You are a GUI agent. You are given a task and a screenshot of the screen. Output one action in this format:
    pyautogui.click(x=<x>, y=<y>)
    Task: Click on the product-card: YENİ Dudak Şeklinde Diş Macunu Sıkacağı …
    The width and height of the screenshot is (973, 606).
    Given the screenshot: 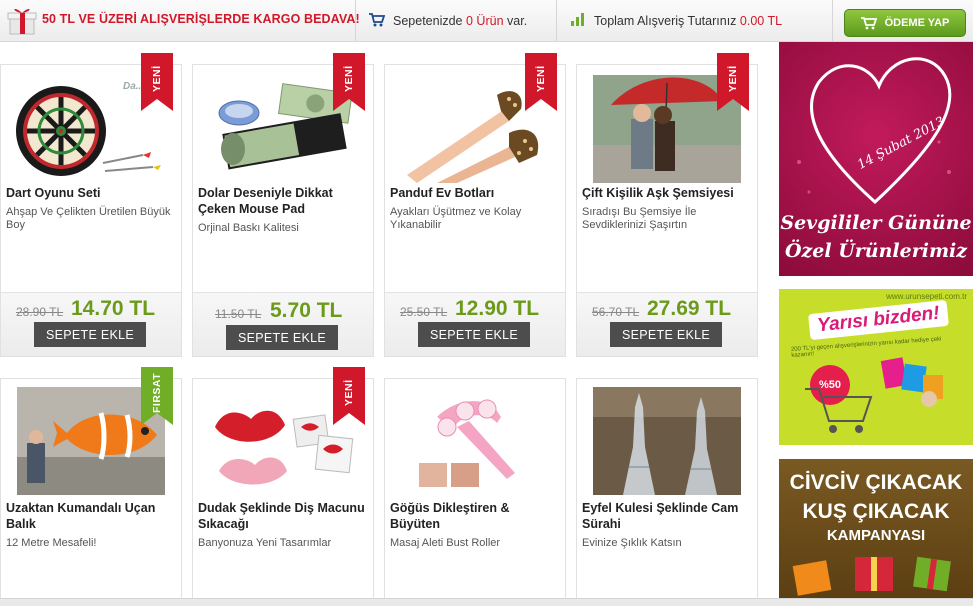 What is the action you would take?
    pyautogui.click(x=283, y=486)
    